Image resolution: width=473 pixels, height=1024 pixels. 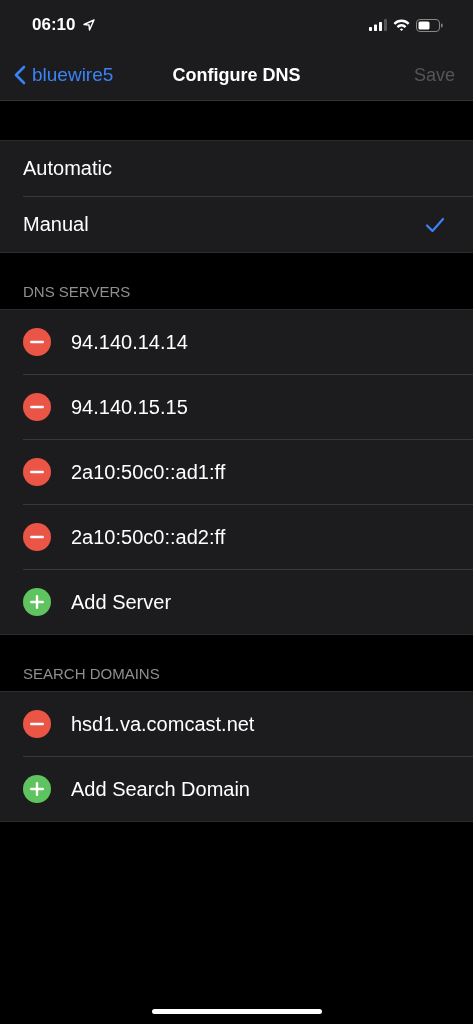 I want to click on entry-text: hsd1.va.comcast.net, so click(x=163, y=724).